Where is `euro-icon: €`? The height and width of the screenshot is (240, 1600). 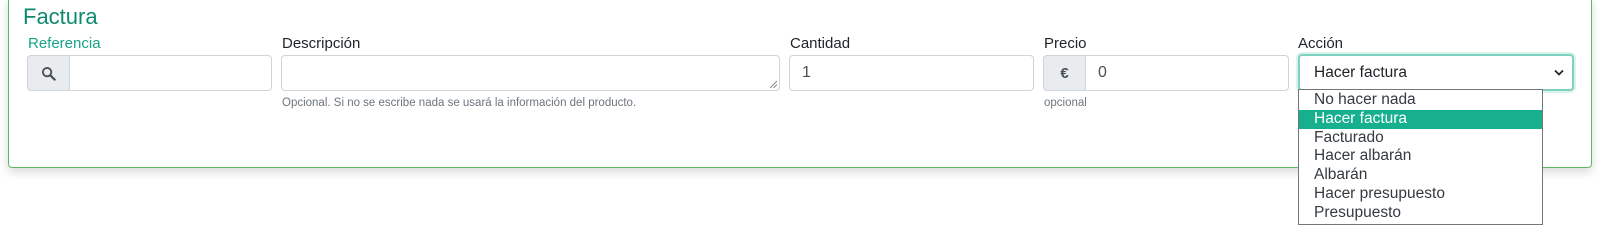
euro-icon: € is located at coordinates (1064, 73).